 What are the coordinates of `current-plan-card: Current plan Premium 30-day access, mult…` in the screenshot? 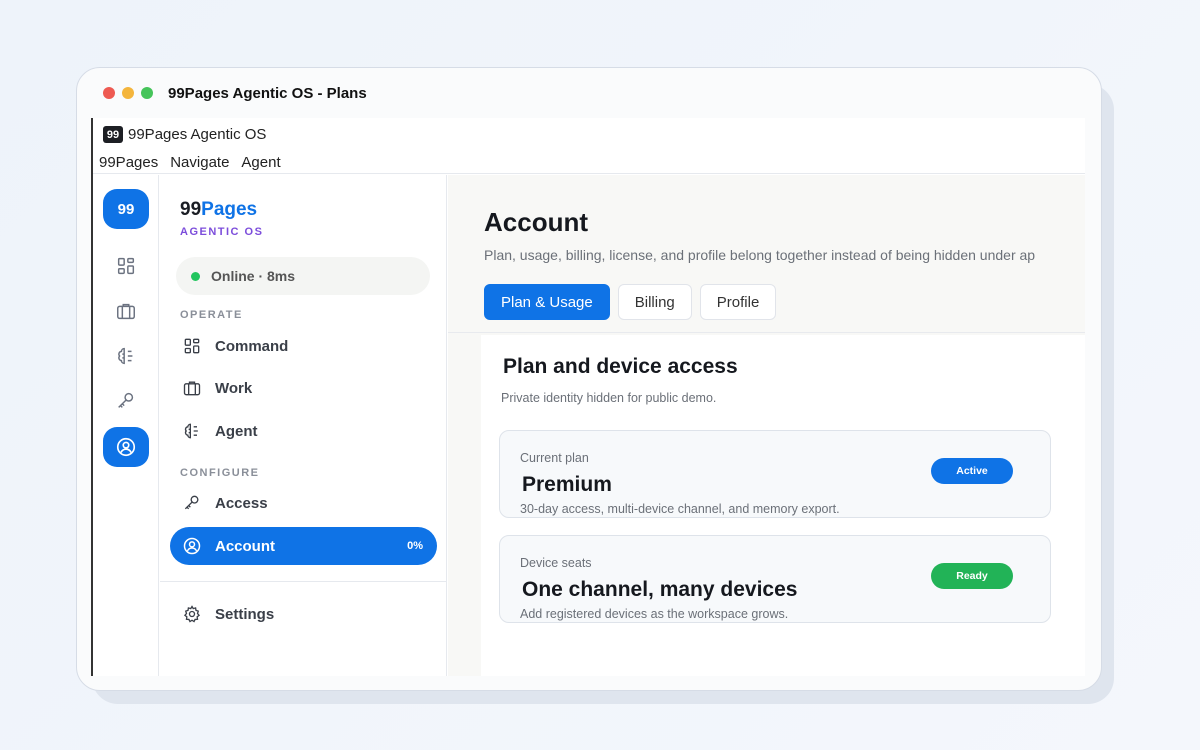 It's located at (775, 474).